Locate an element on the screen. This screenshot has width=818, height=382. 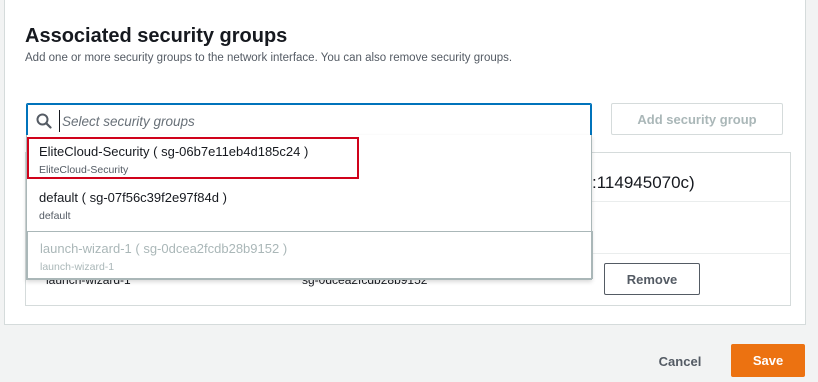
option-sublabel: default is located at coordinates (55, 216).